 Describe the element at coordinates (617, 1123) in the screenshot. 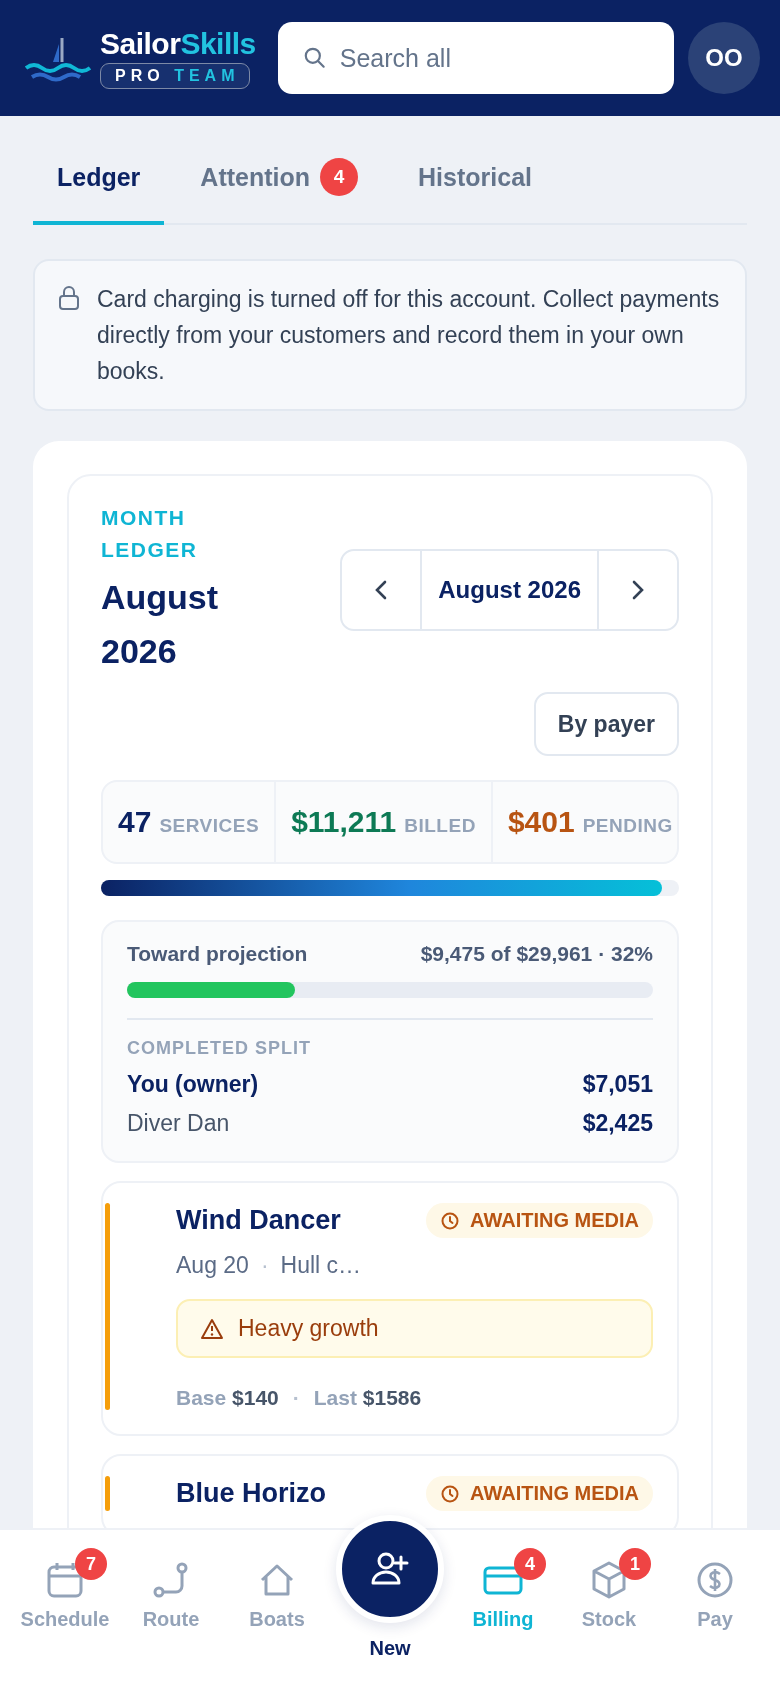

I see `payee-amount: $2,425` at that location.